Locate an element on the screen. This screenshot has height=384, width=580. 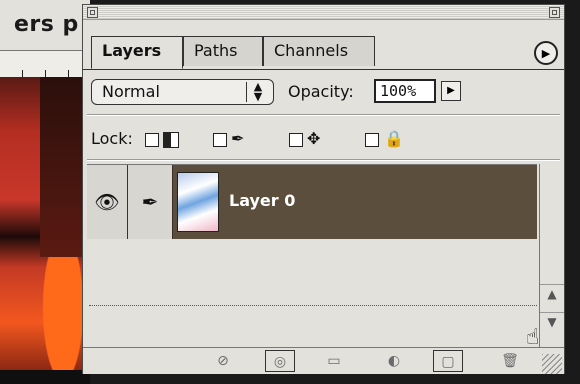
opacity-field: 100% is located at coordinates (405, 91).